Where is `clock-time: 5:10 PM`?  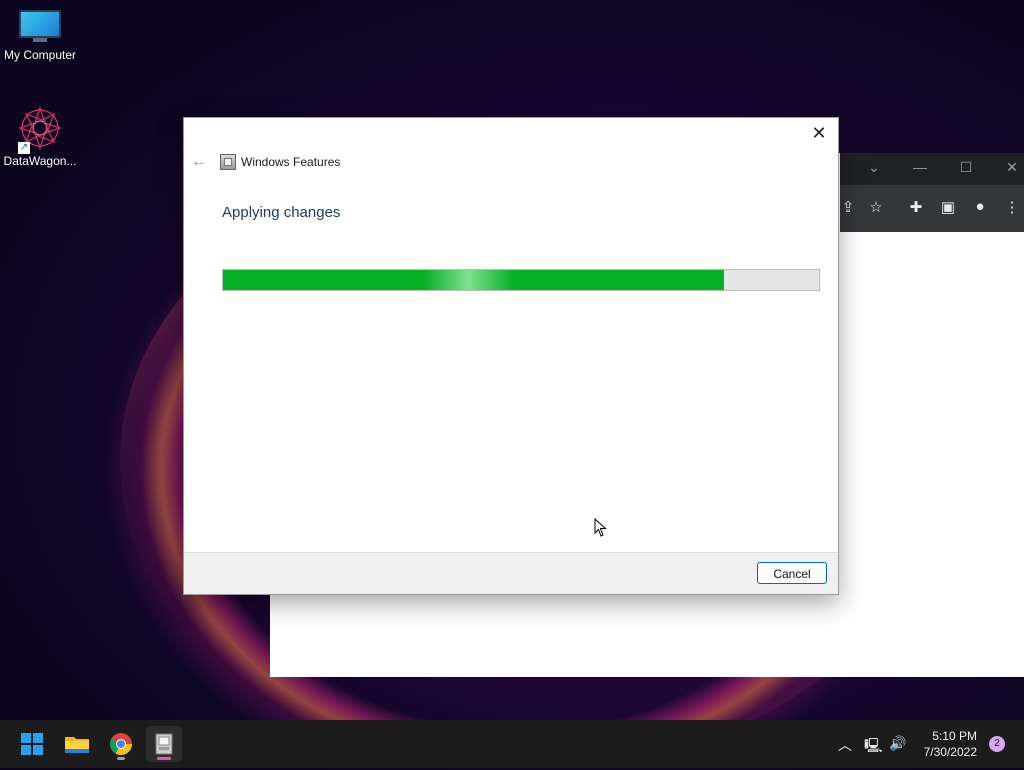 clock-time: 5:10 PM is located at coordinates (954, 736).